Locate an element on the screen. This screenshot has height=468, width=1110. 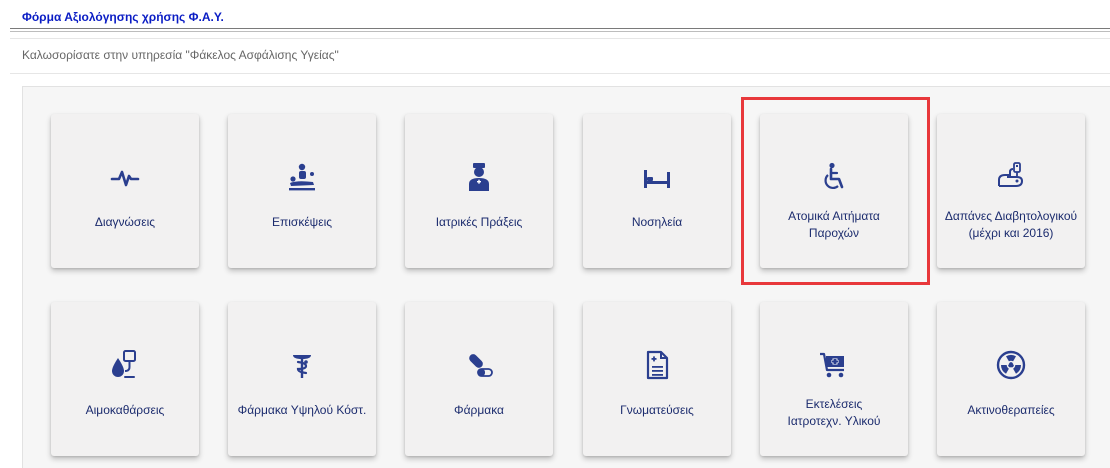
caduceus-icon is located at coordinates (302, 366).